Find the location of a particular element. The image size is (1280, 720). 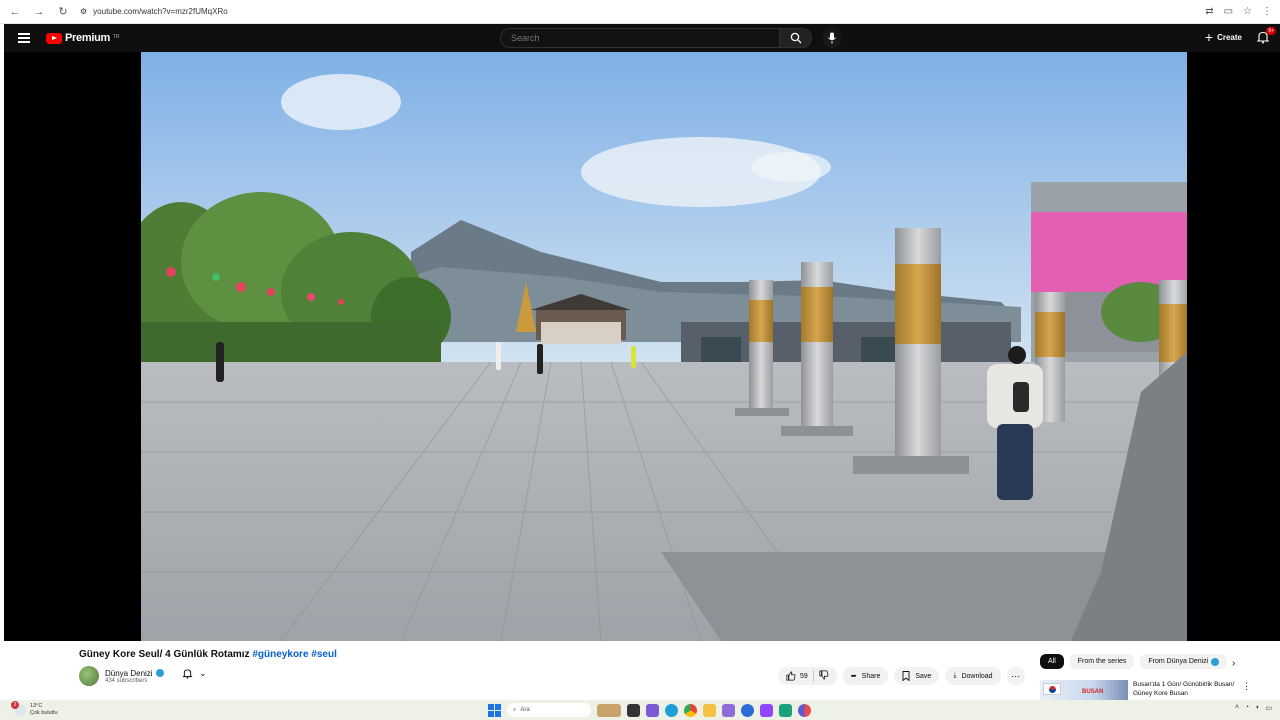

video-actions: 59 ➦ Share Save ⤓ Download ⋯ is located at coordinates (901, 676).